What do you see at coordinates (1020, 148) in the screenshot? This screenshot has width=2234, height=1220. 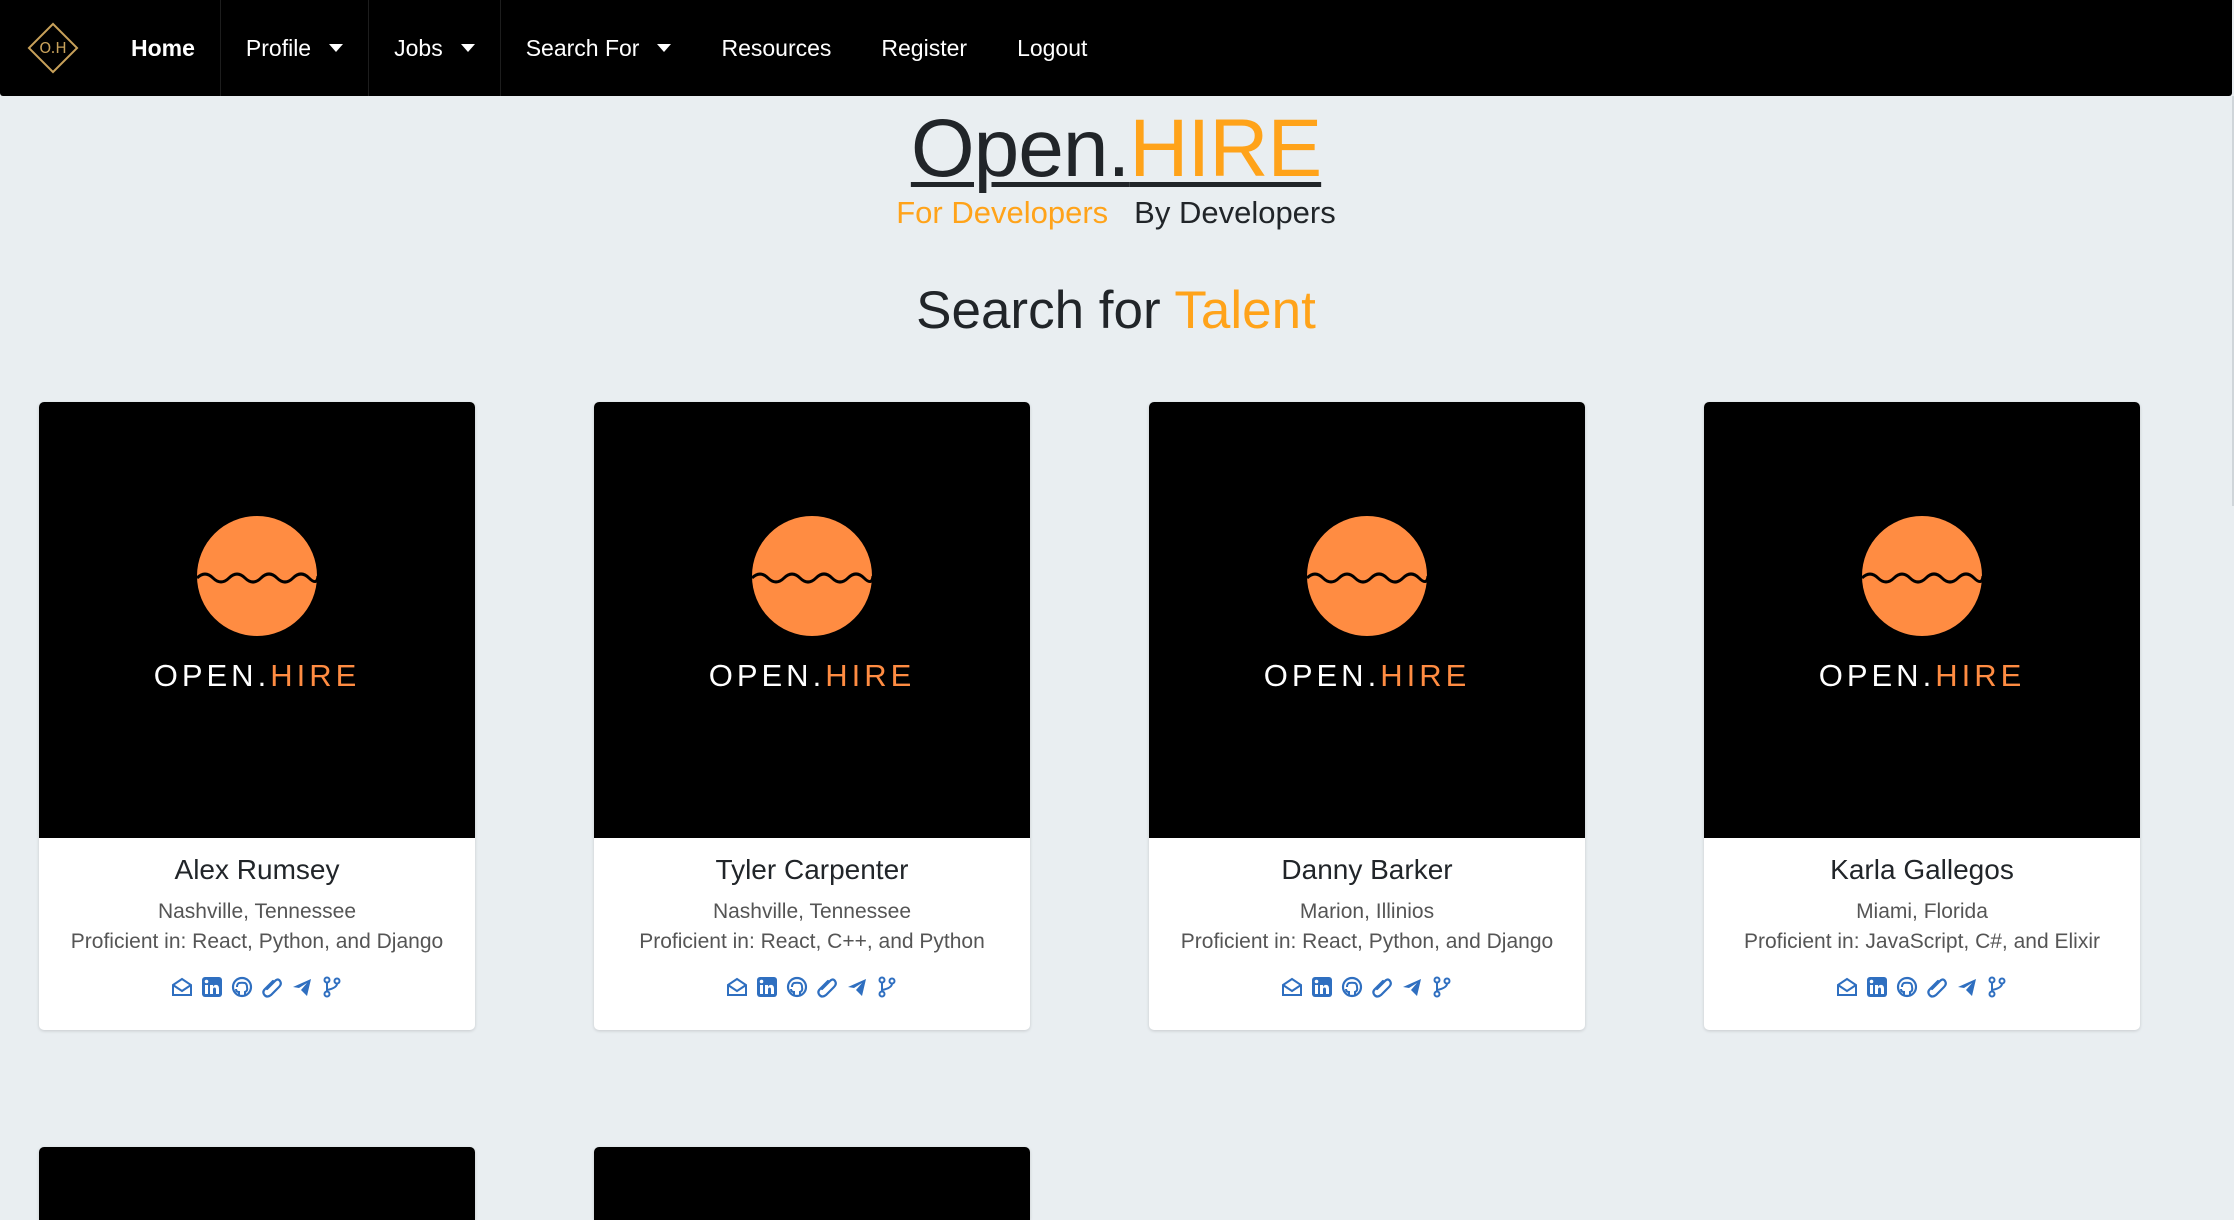 I see `site-title-open: Open.` at bounding box center [1020, 148].